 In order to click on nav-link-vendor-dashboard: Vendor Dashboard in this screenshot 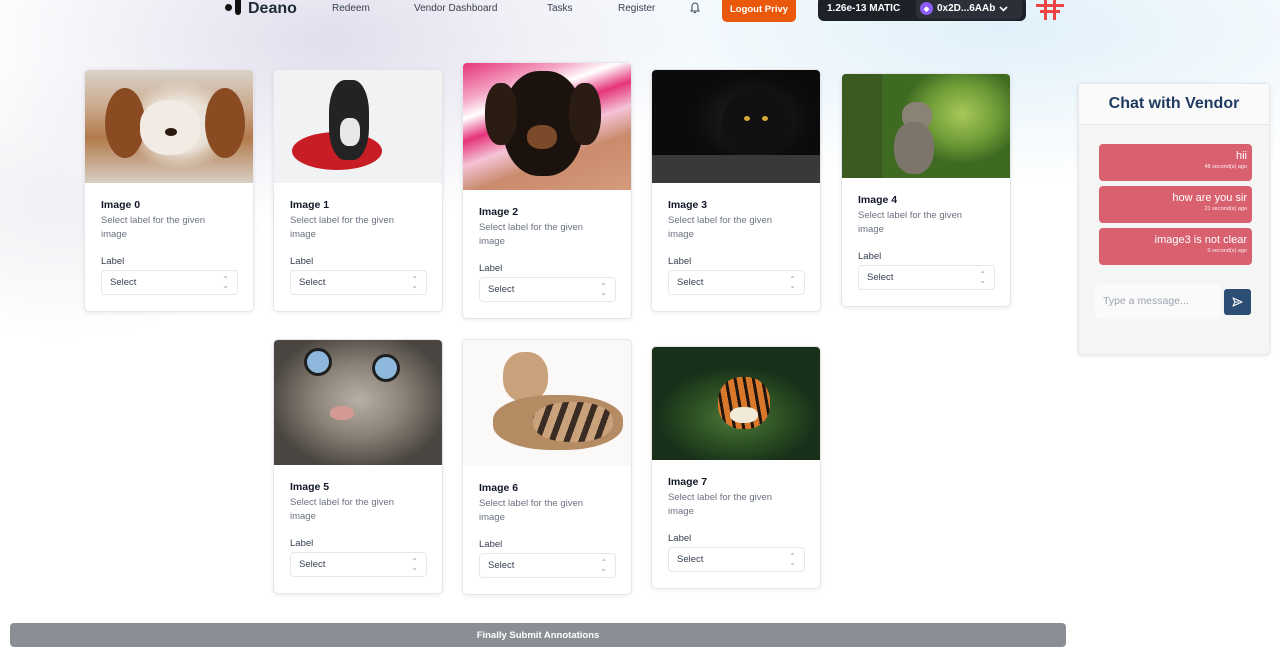, I will do `click(455, 8)`.